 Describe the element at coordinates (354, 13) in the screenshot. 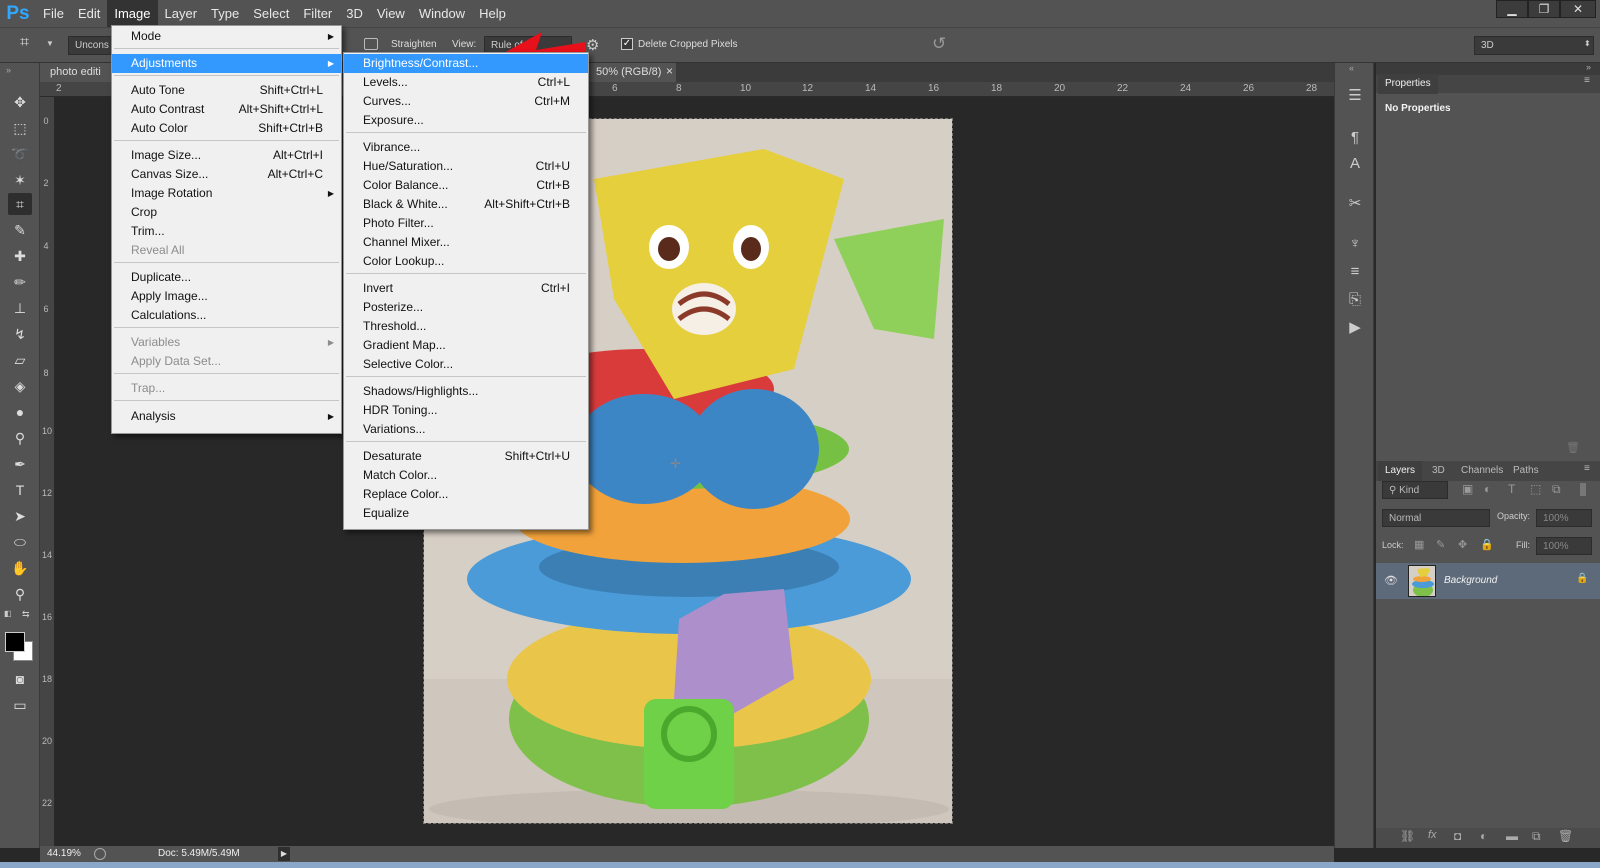

I see `menu-3d: 3D` at that location.